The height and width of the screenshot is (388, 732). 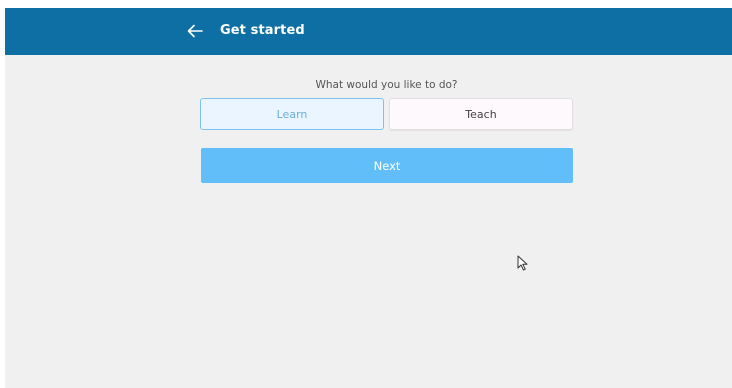 I want to click on learn-option-label: Learn, so click(x=292, y=114).